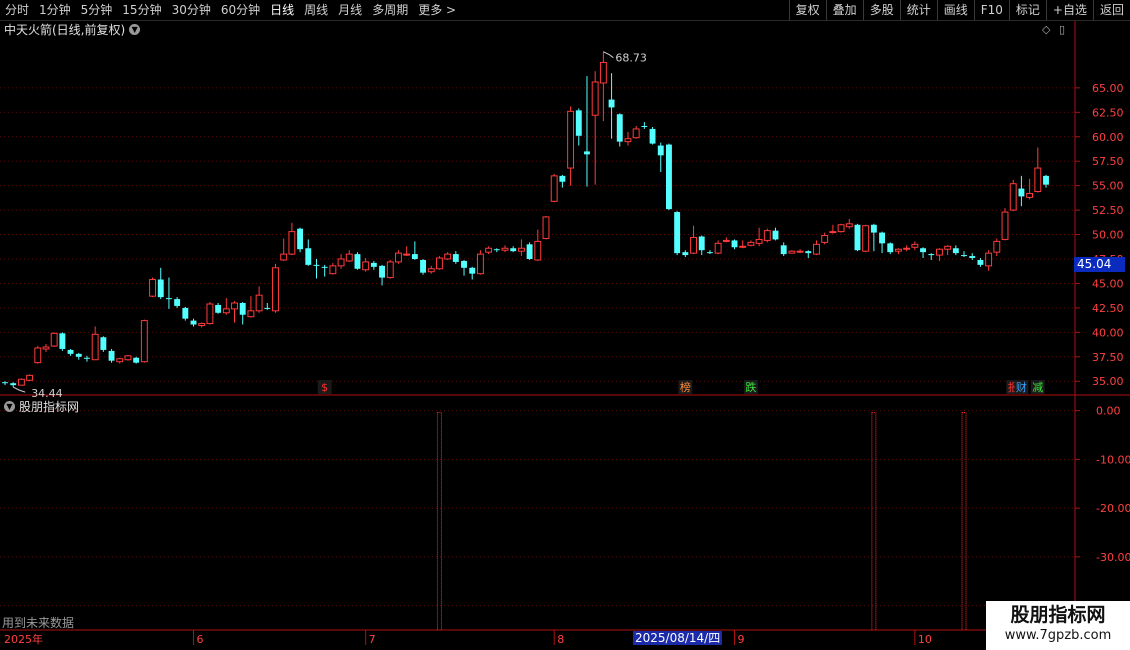  I want to click on price-tick-label: 52.50, so click(1108, 210).